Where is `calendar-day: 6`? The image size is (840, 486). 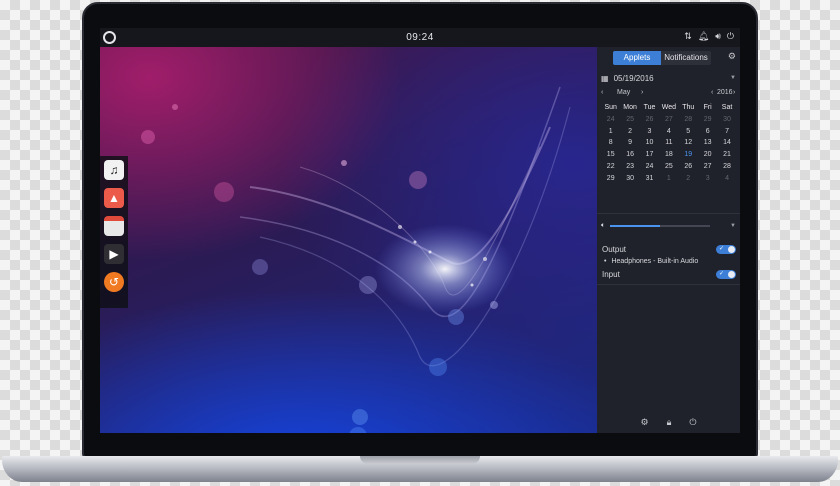
calendar-day: 6 is located at coordinates (707, 132).